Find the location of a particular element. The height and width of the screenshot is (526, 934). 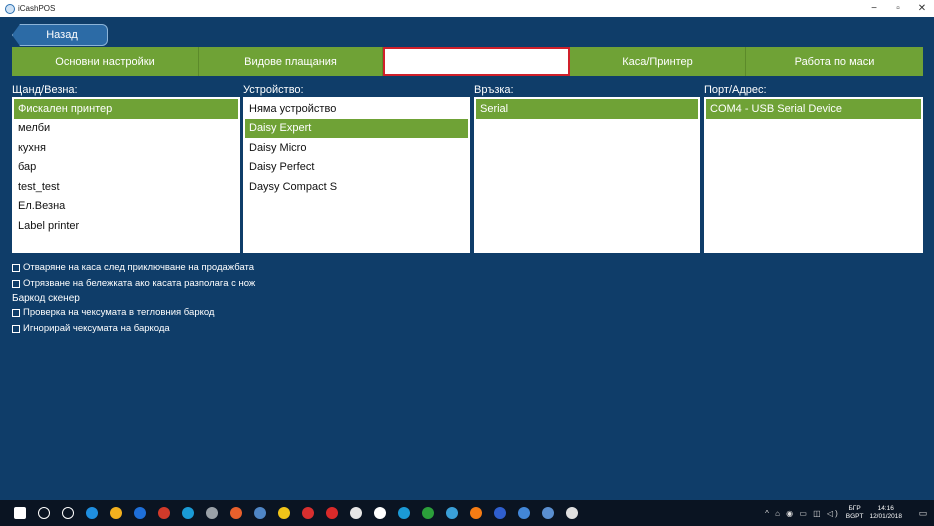

list-item: Daisy Expert is located at coordinates (356, 128).